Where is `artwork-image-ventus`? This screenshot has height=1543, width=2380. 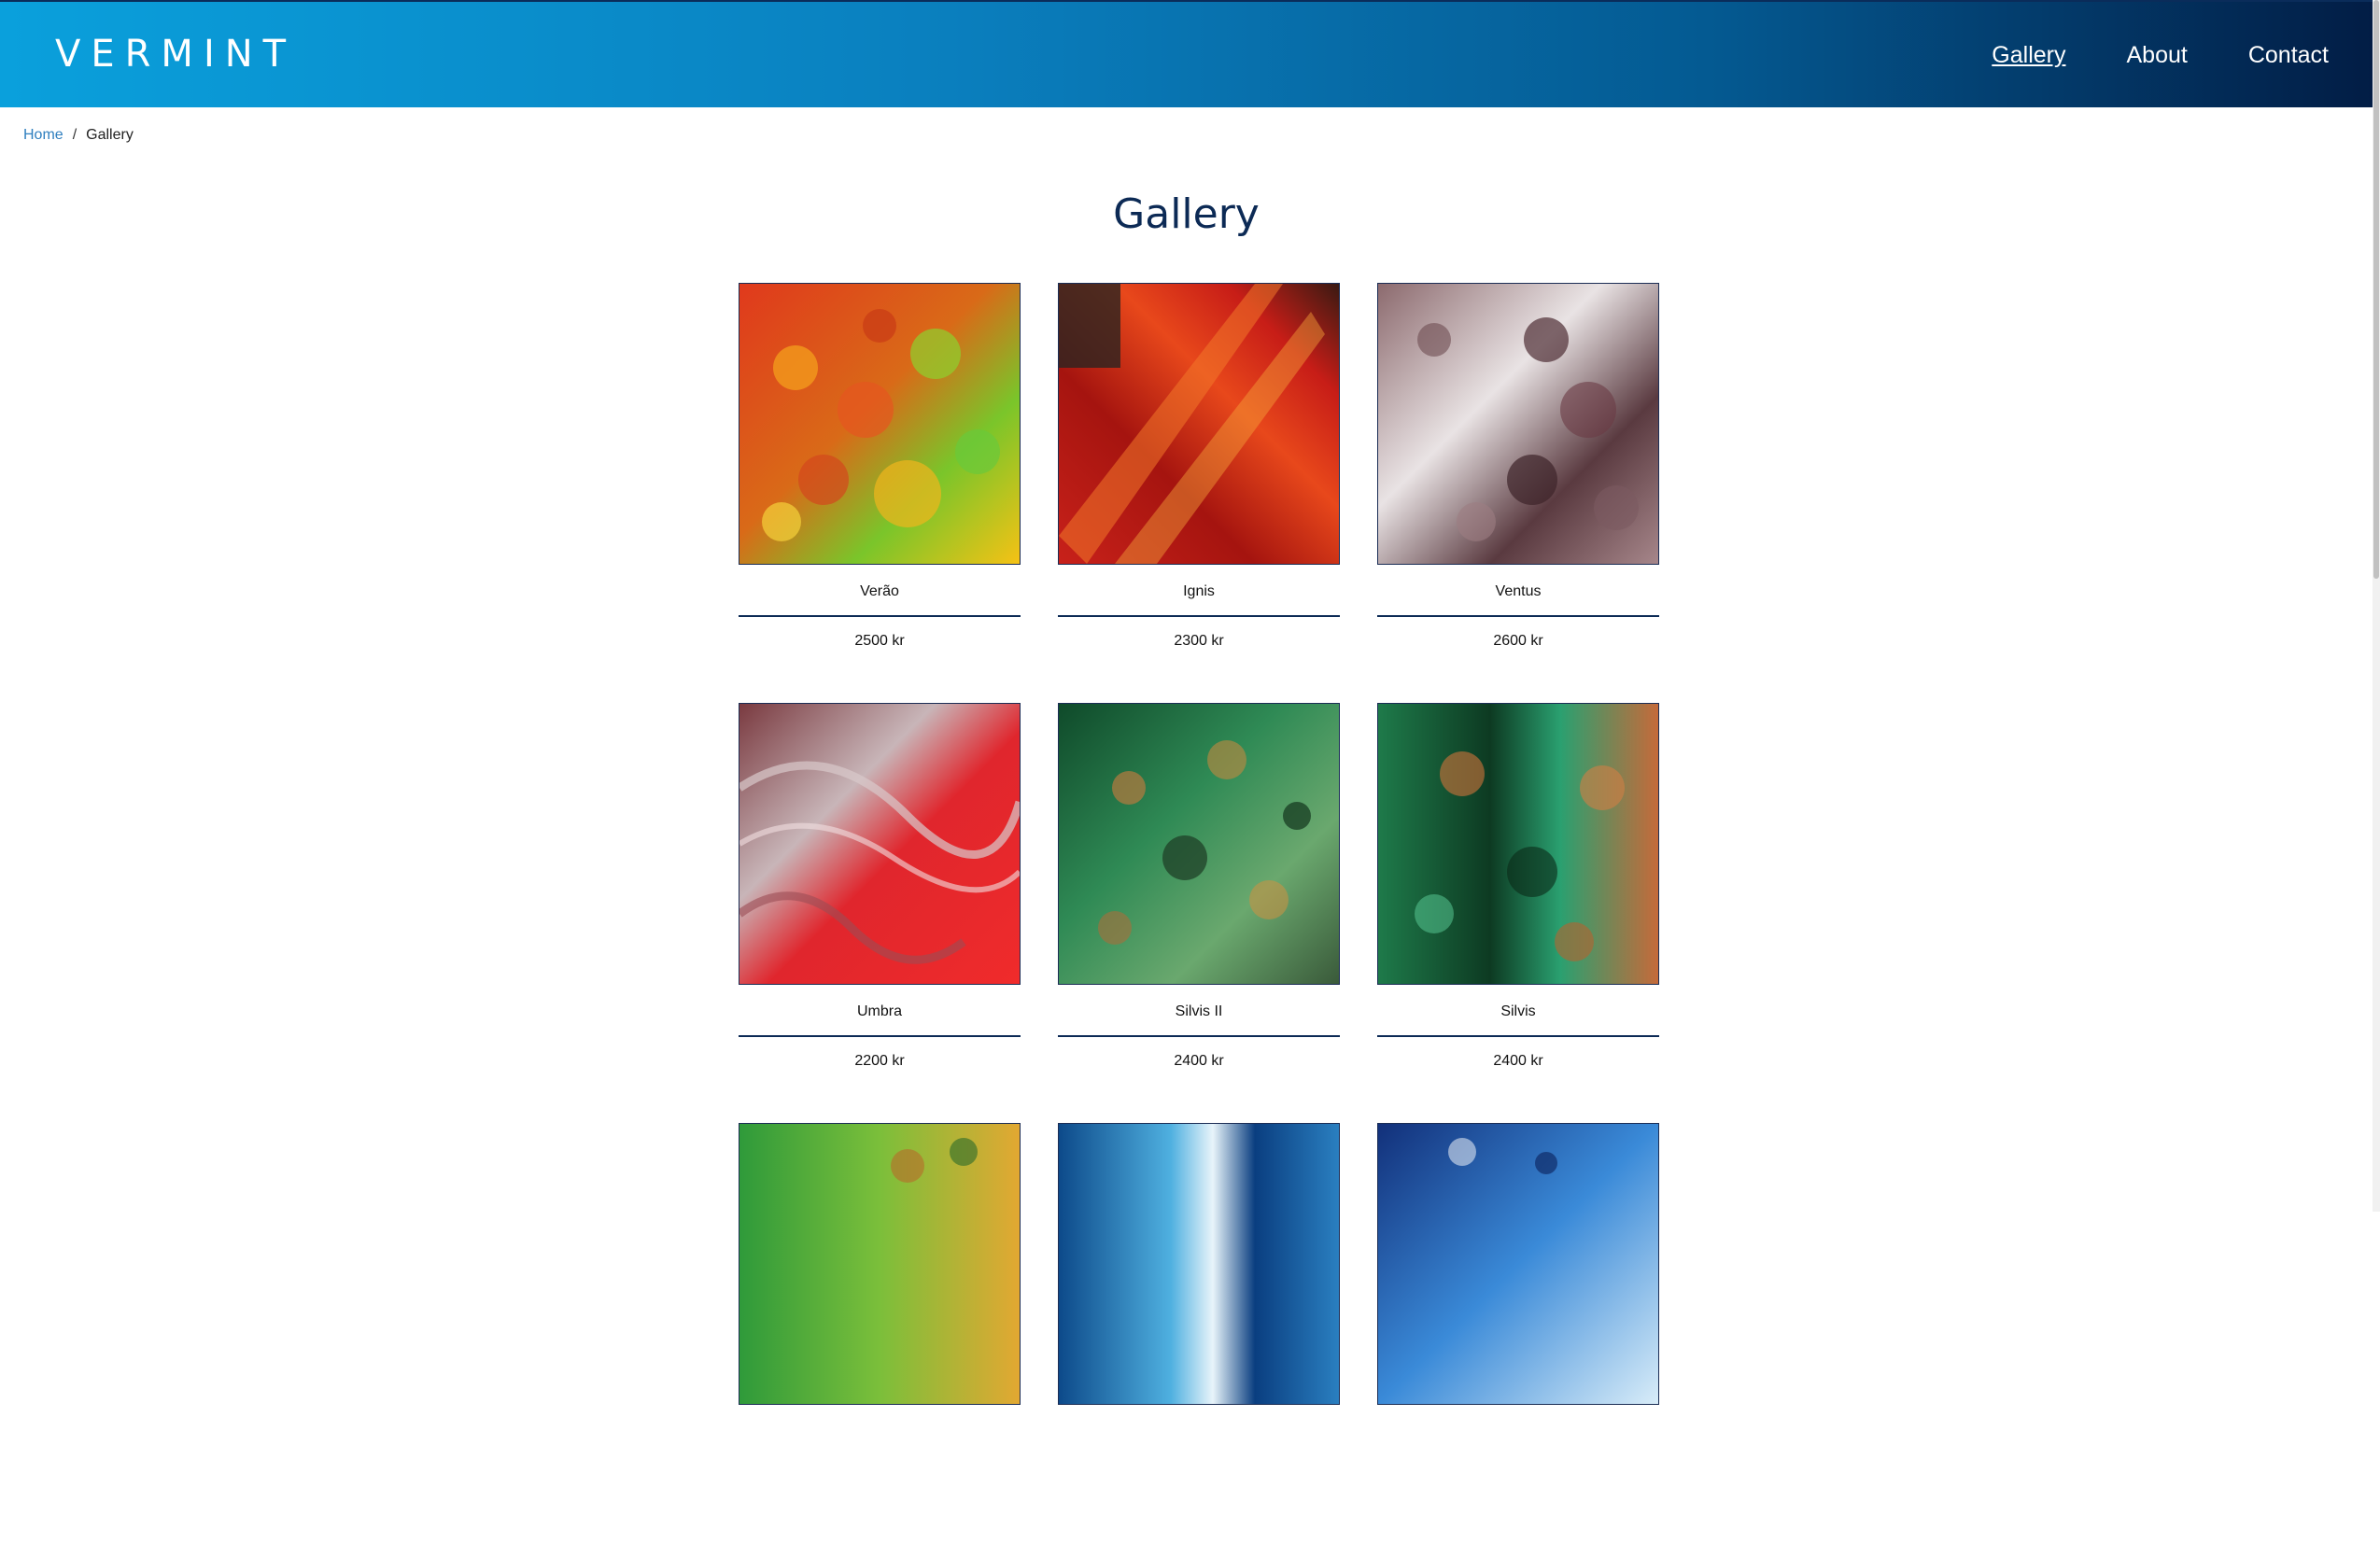 artwork-image-ventus is located at coordinates (1518, 424).